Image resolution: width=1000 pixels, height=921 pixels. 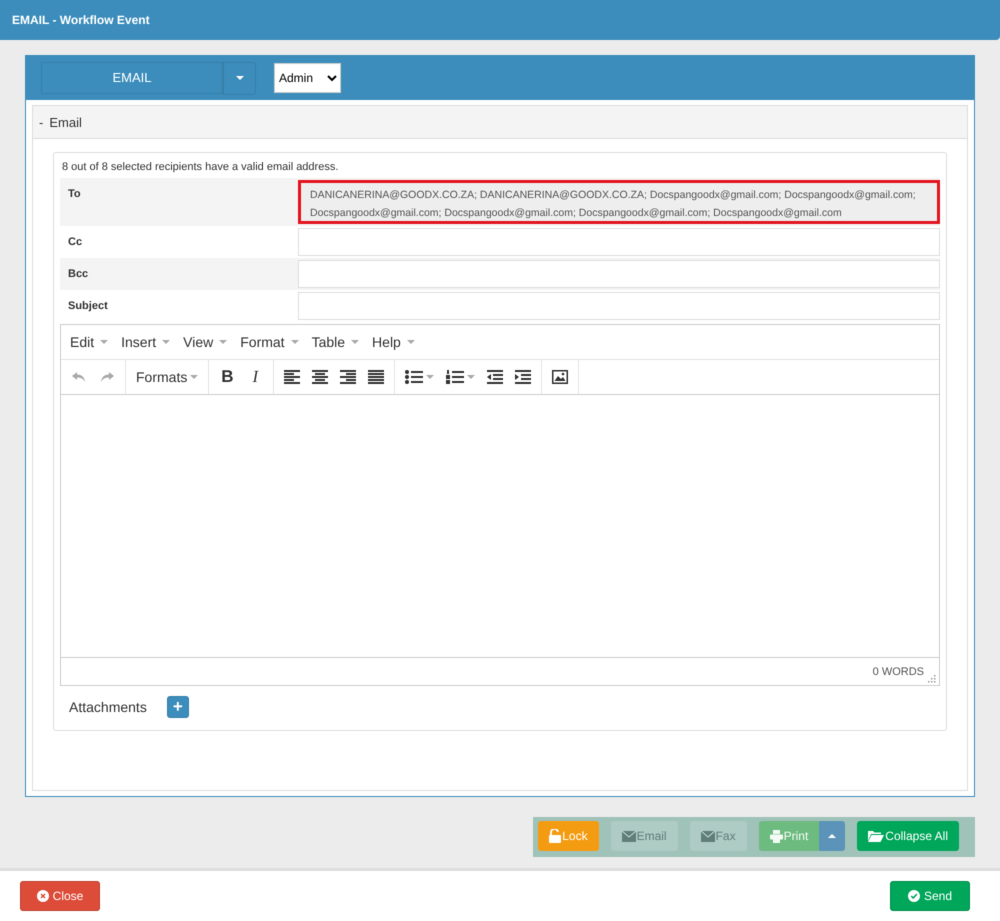 I want to click on field-label: To, so click(x=74, y=193).